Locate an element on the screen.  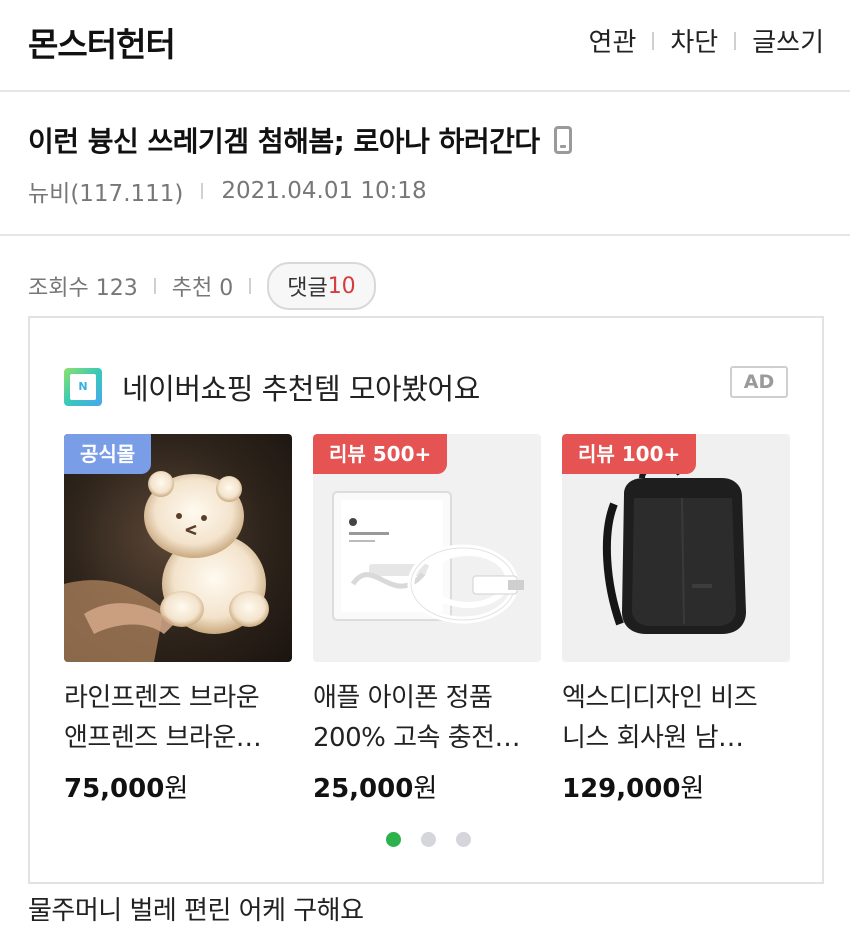
post-author: 뉴비(117.111) is located at coordinates (105, 191).